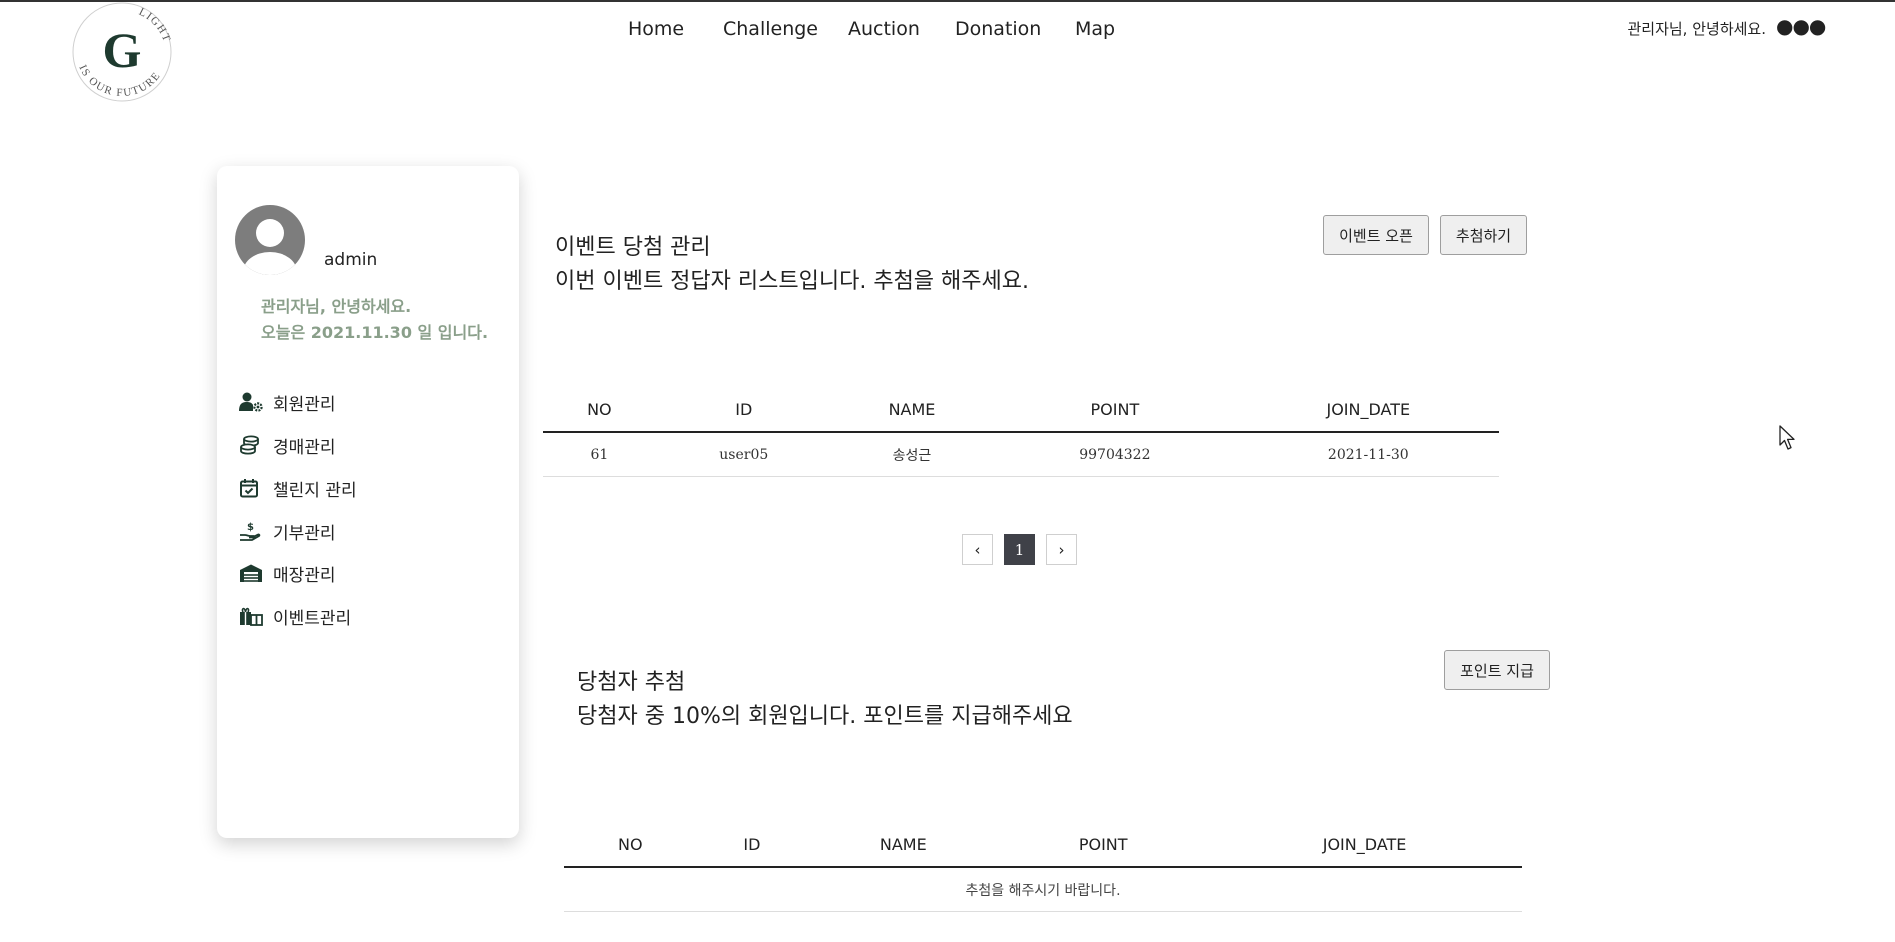  What do you see at coordinates (336, 306) in the screenshot?
I see `welcome-line-greeting: 관리자님, 안녕하세요.` at bounding box center [336, 306].